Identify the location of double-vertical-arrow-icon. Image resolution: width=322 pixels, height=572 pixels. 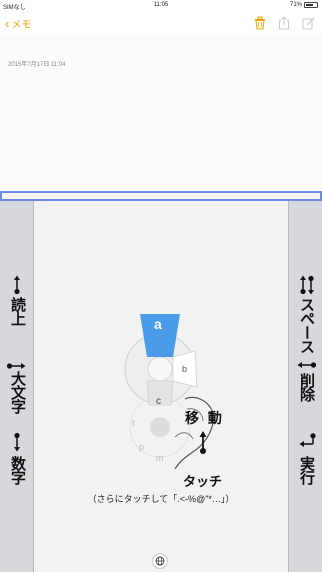
(307, 285).